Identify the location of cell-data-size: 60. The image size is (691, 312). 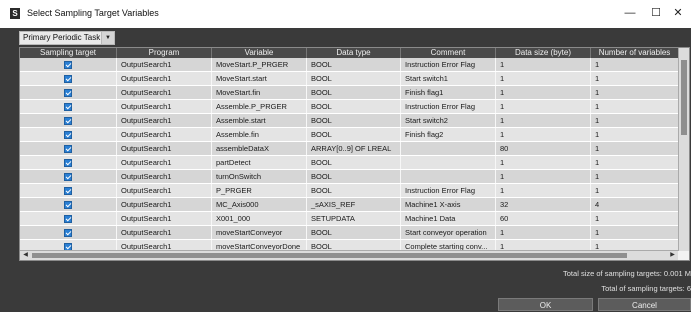
(542, 218).